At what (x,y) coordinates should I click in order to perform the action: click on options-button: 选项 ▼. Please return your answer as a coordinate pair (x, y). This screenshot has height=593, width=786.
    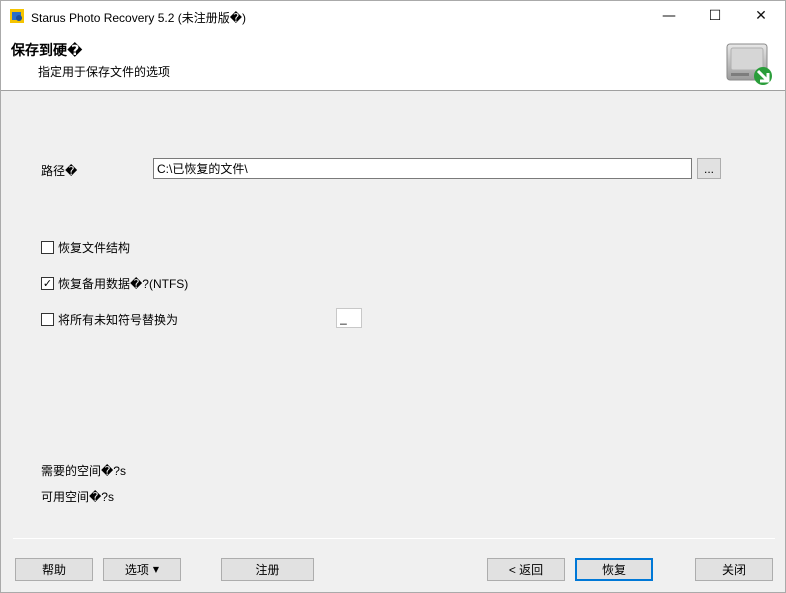
    Looking at the image, I should click on (142, 569).